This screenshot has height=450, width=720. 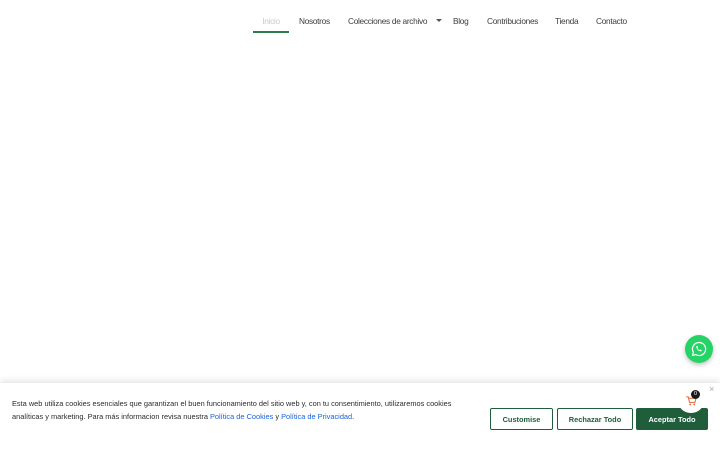 I want to click on nav-item-colecciones-label: Colecciones de archivo, so click(x=388, y=21).